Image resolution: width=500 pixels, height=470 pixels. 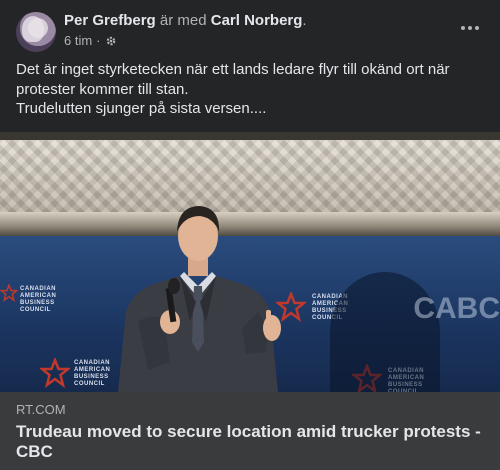 What do you see at coordinates (110, 20) in the screenshot?
I see `author-name: Per Grefberg` at bounding box center [110, 20].